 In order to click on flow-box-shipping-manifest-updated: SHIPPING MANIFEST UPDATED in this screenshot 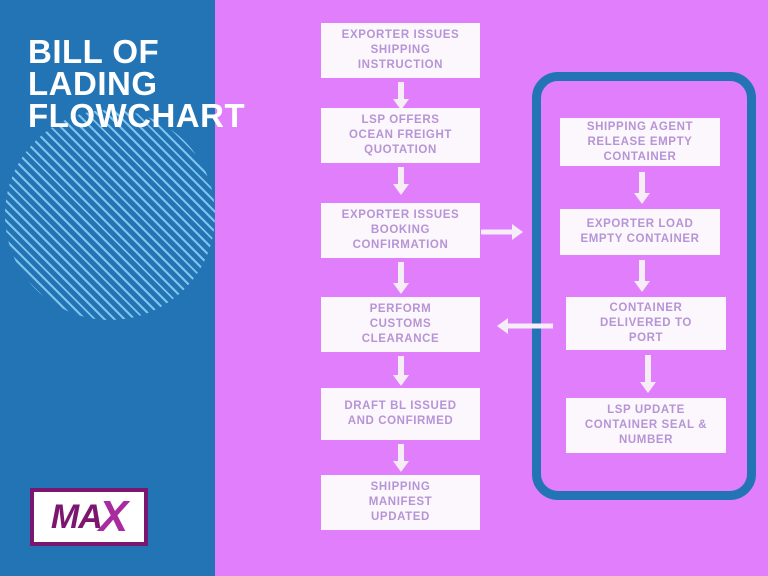, I will do `click(400, 502)`.